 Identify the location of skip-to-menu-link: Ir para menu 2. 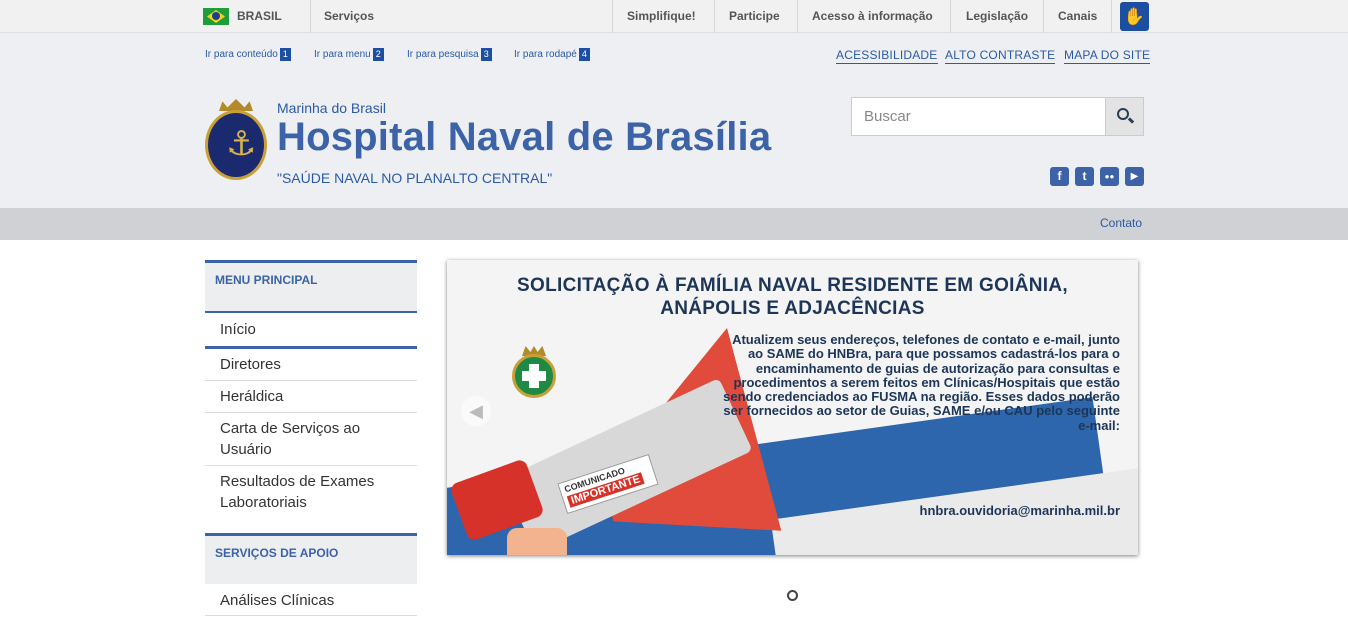
(349, 54).